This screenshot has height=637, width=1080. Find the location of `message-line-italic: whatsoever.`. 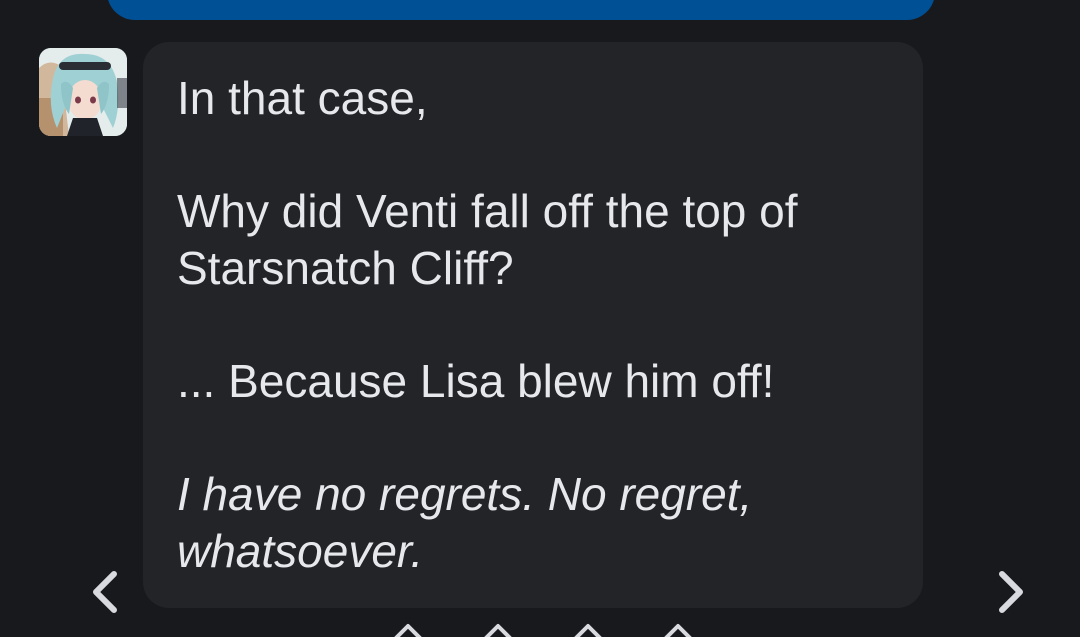

message-line-italic: whatsoever. is located at coordinates (300, 551).